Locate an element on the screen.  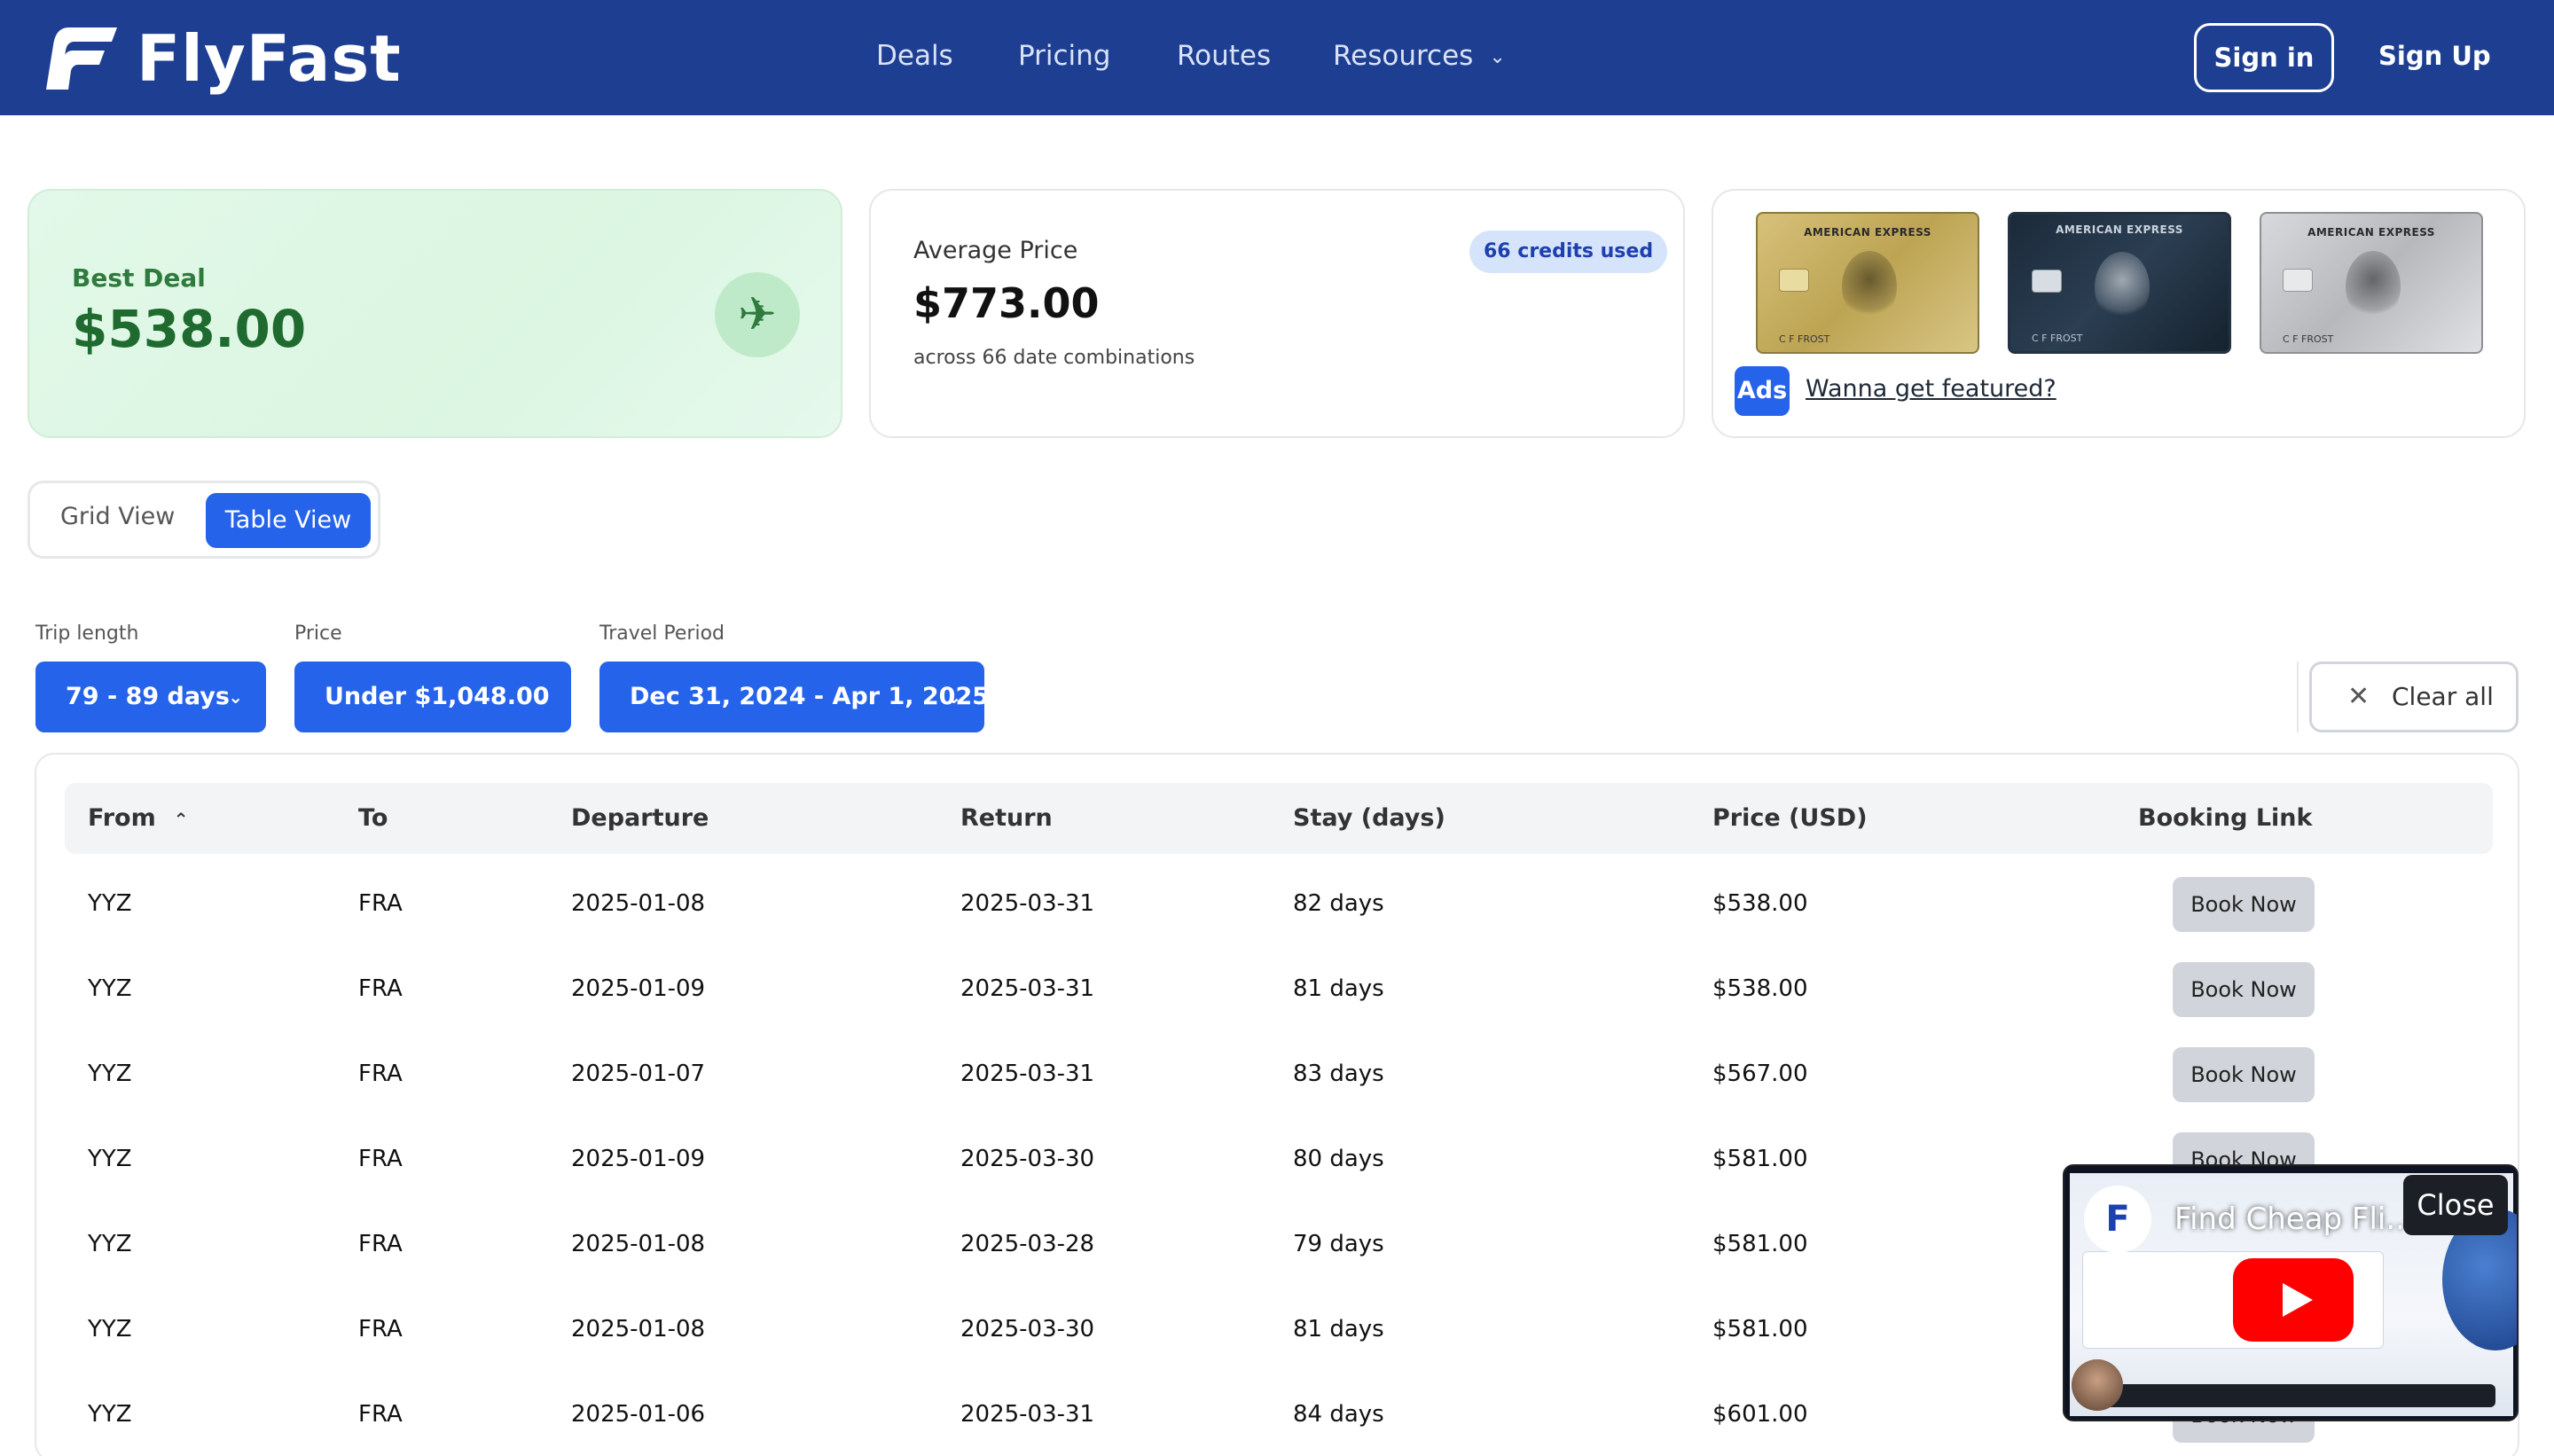
cell-stay: 83 days is located at coordinates (1338, 1074).